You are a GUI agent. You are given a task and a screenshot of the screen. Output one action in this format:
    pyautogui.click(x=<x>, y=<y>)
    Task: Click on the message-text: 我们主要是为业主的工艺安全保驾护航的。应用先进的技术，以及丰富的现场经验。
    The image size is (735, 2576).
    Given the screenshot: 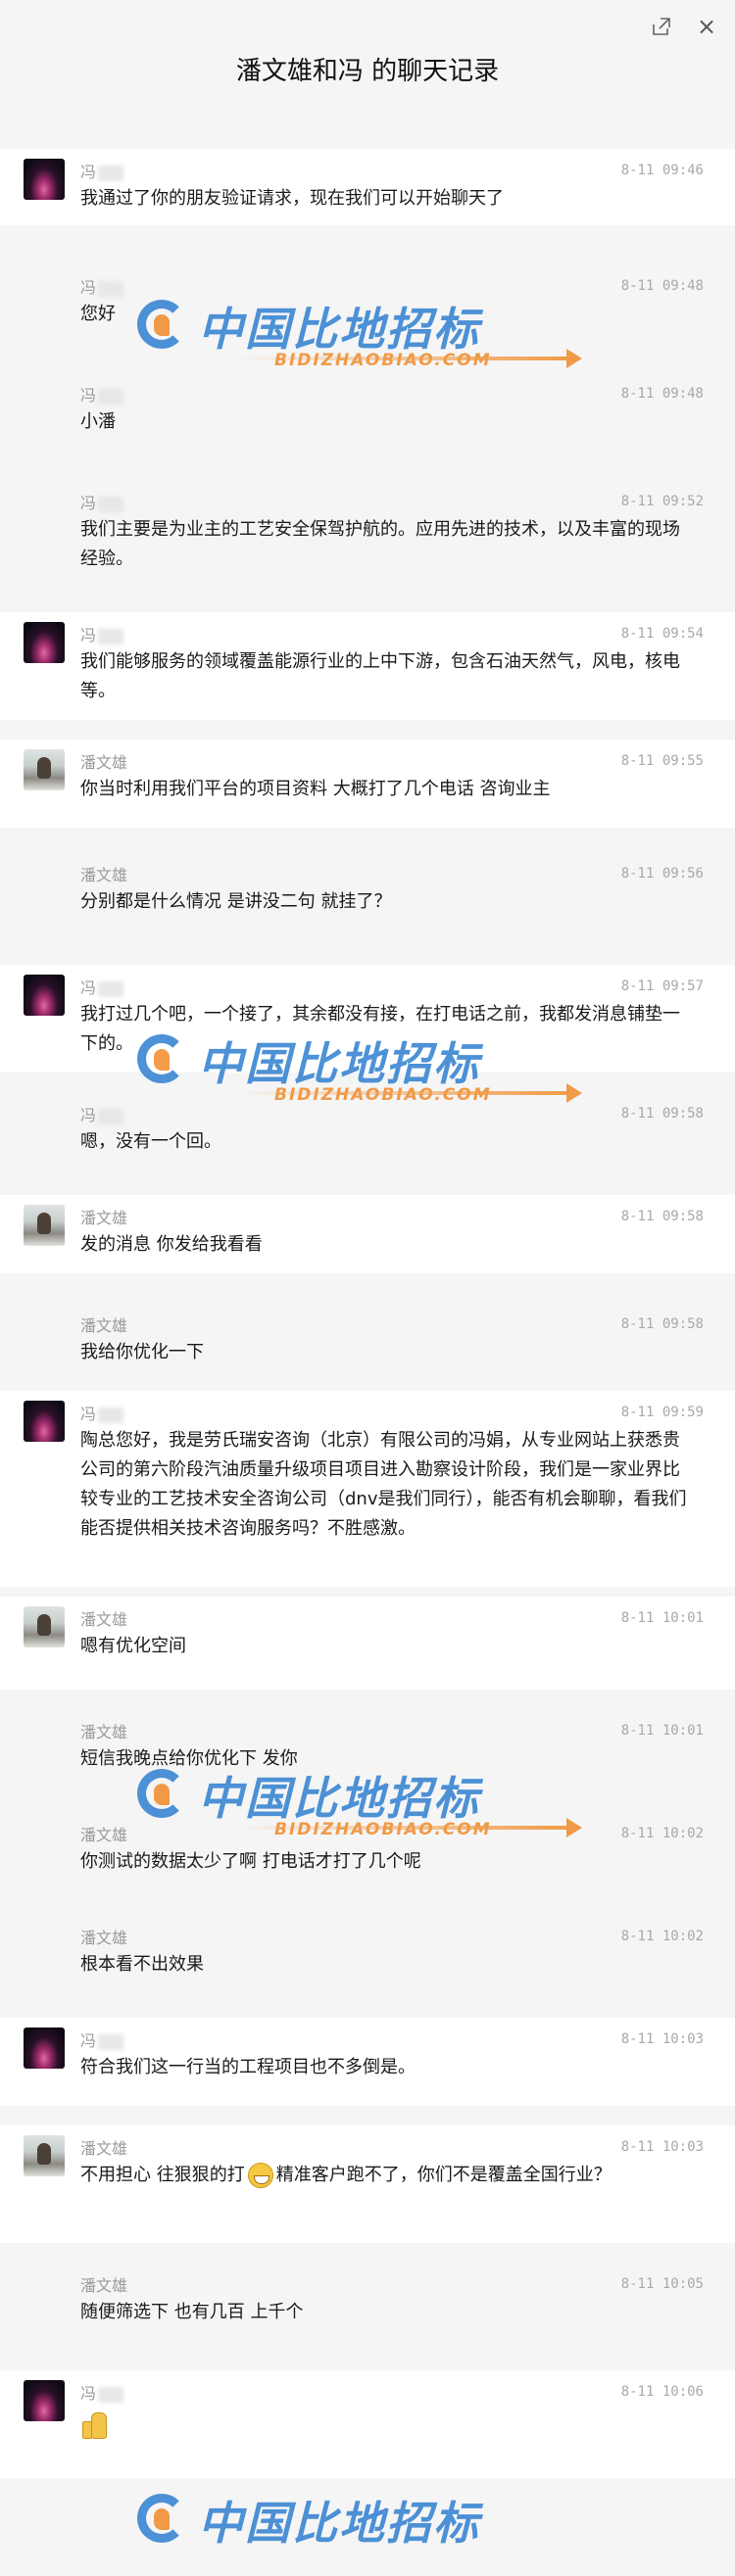 What is the action you would take?
    pyautogui.click(x=380, y=544)
    